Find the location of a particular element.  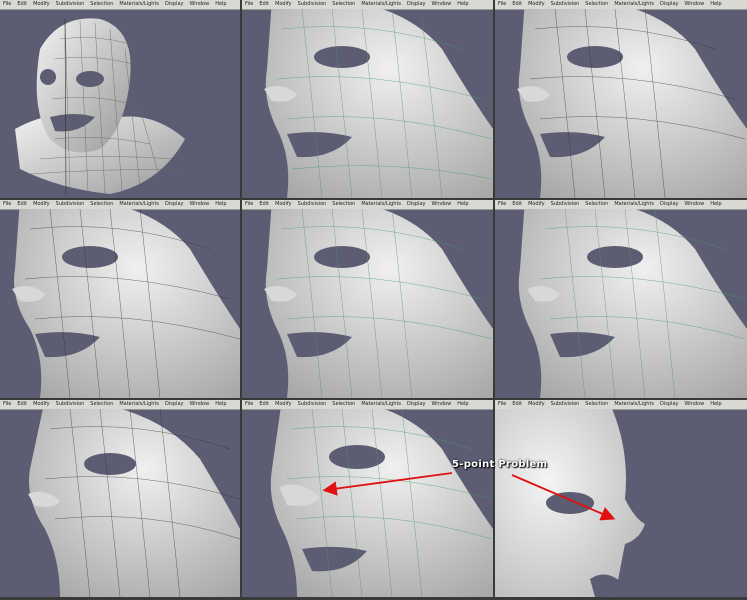

annotation-label: 5-point Problem is located at coordinates (500, 464).